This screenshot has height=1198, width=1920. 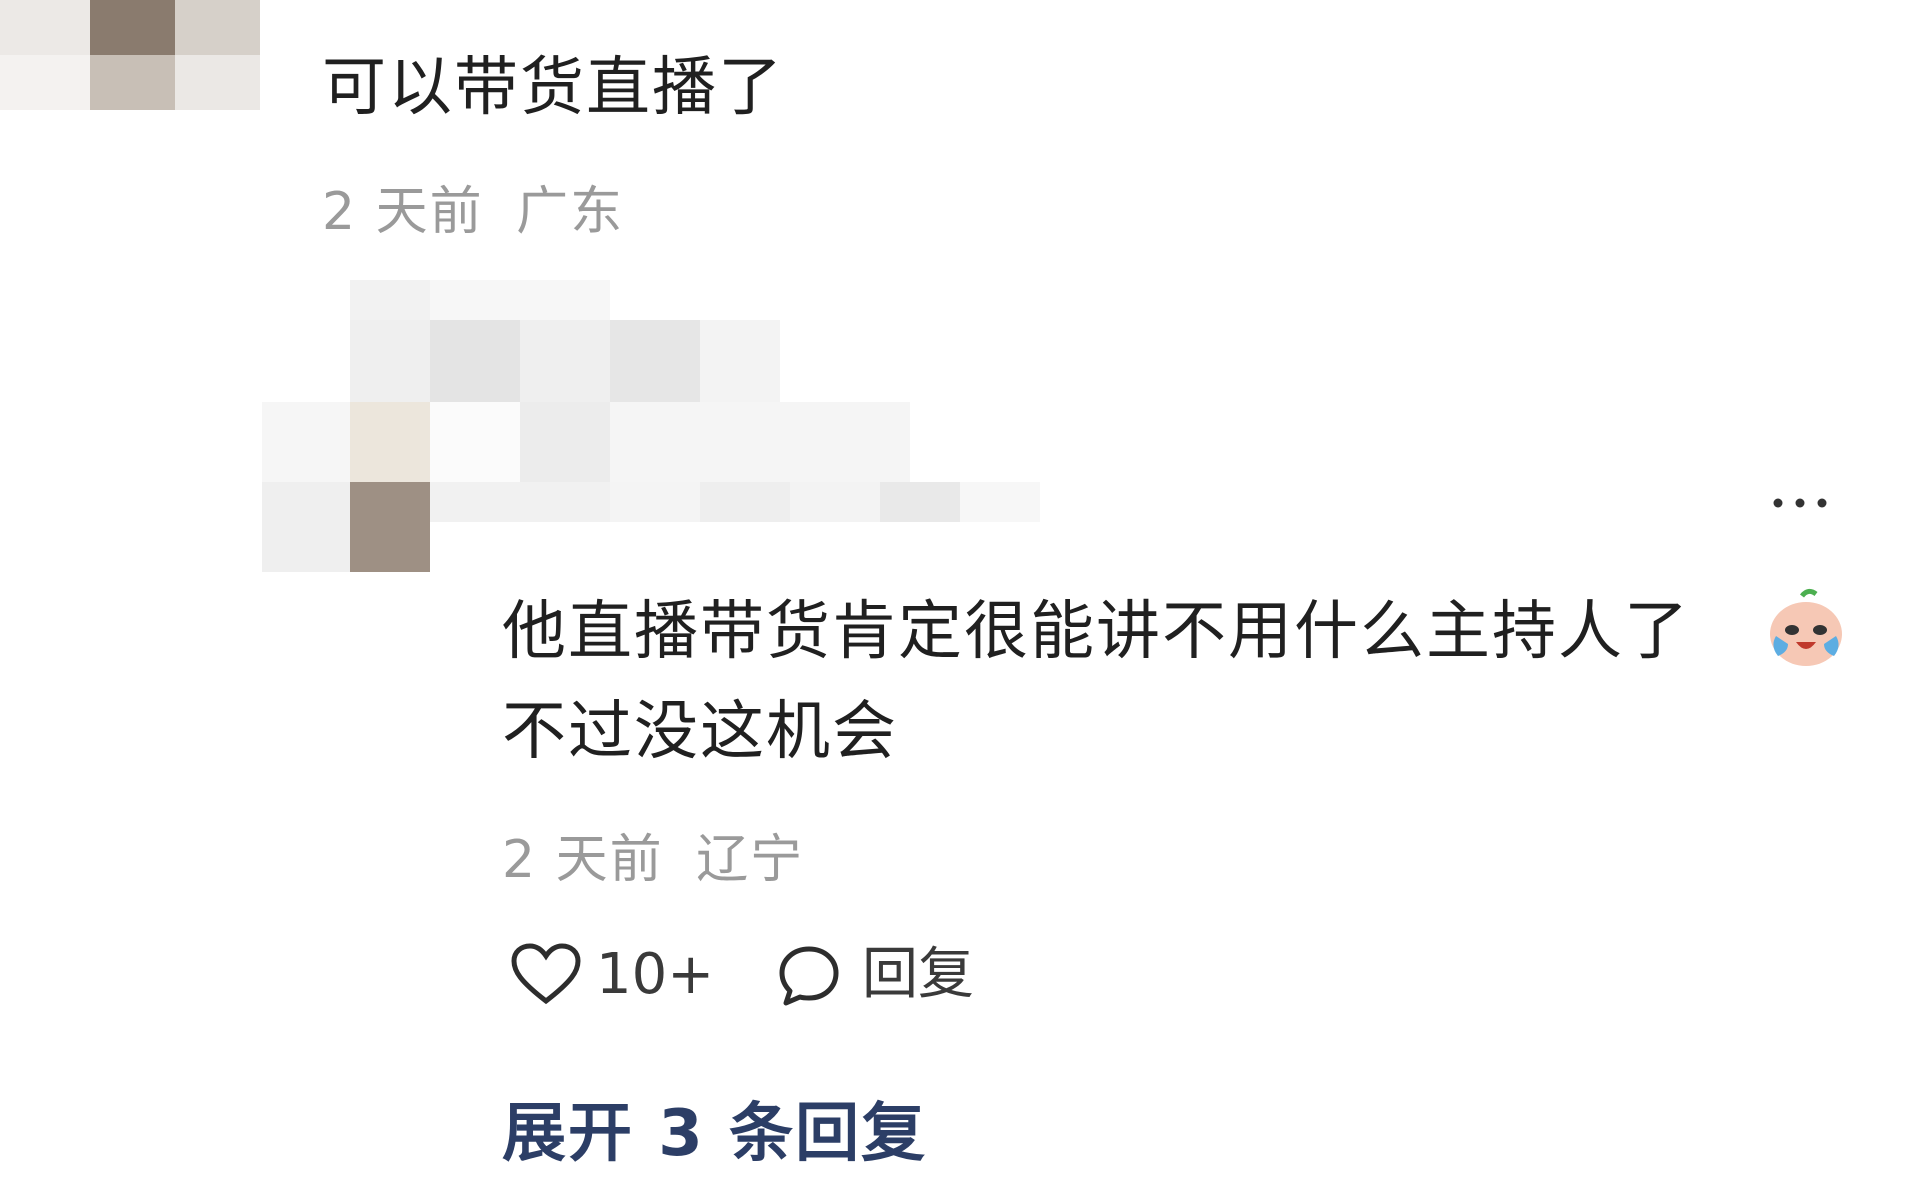 What do you see at coordinates (150, 55) in the screenshot?
I see `avatar-comment1` at bounding box center [150, 55].